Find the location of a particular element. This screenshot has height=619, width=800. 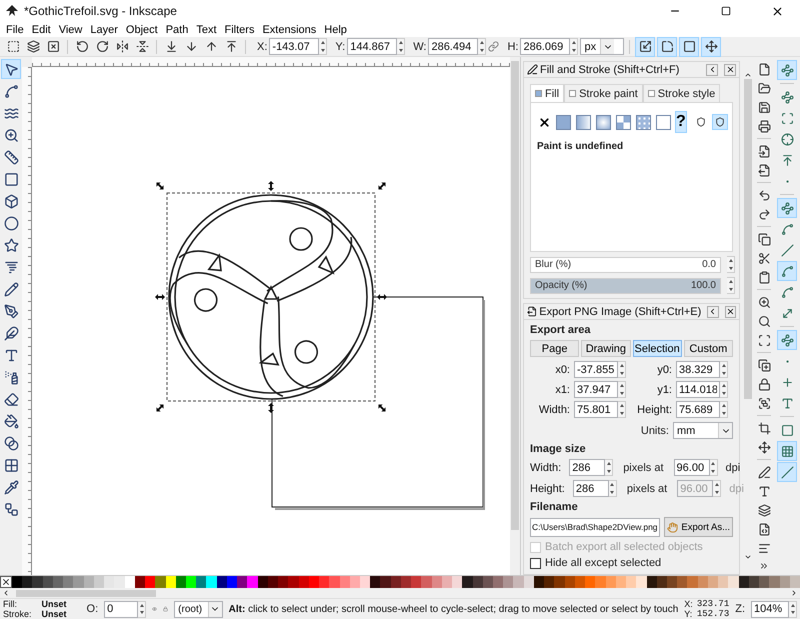

units-select: mm is located at coordinates (703, 430).